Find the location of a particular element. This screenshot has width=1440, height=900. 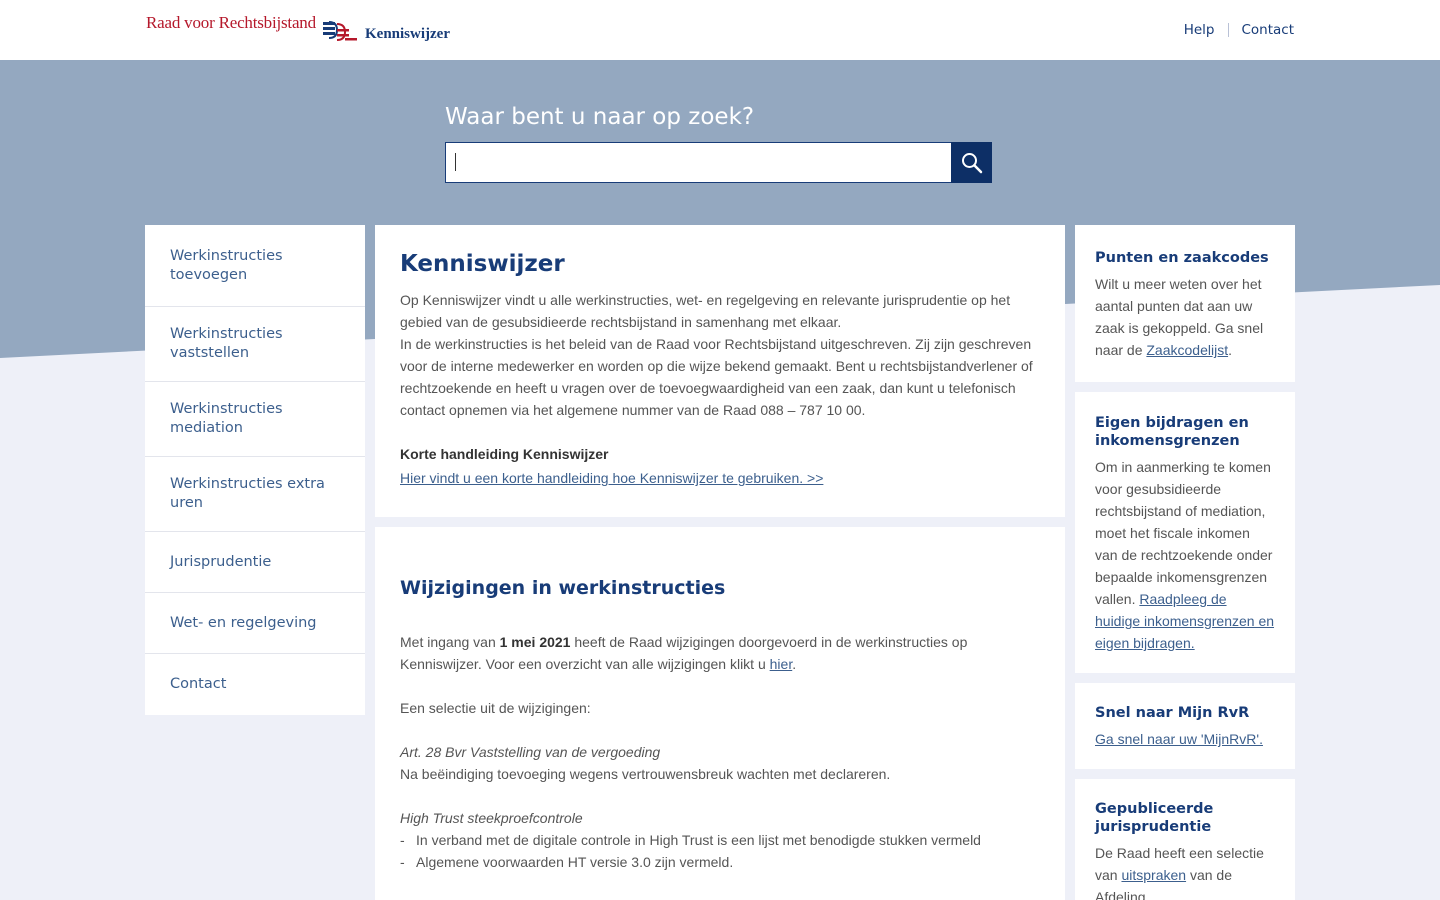

sidebar-item-contact: Contact is located at coordinates (255, 684).